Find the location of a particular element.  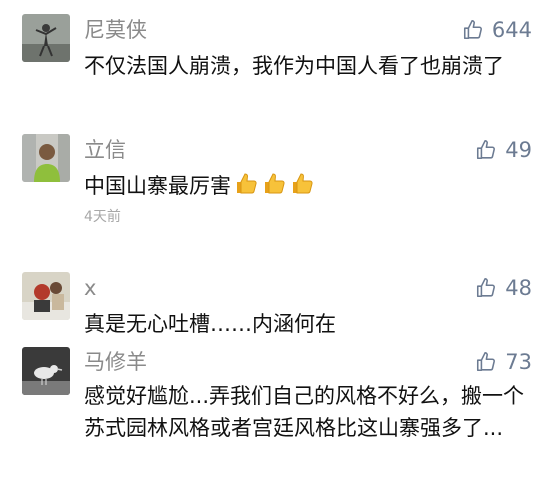

like-button: 644 is located at coordinates (497, 30).